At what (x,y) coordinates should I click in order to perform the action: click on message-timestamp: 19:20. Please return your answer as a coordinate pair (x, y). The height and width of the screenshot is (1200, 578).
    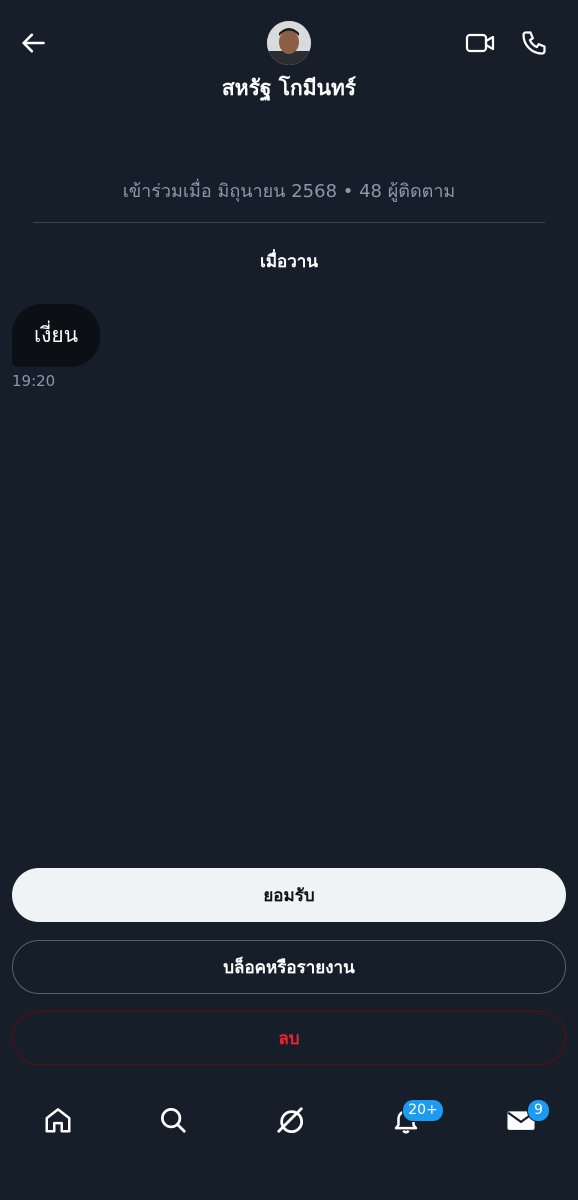
    Looking at the image, I should click on (34, 381).